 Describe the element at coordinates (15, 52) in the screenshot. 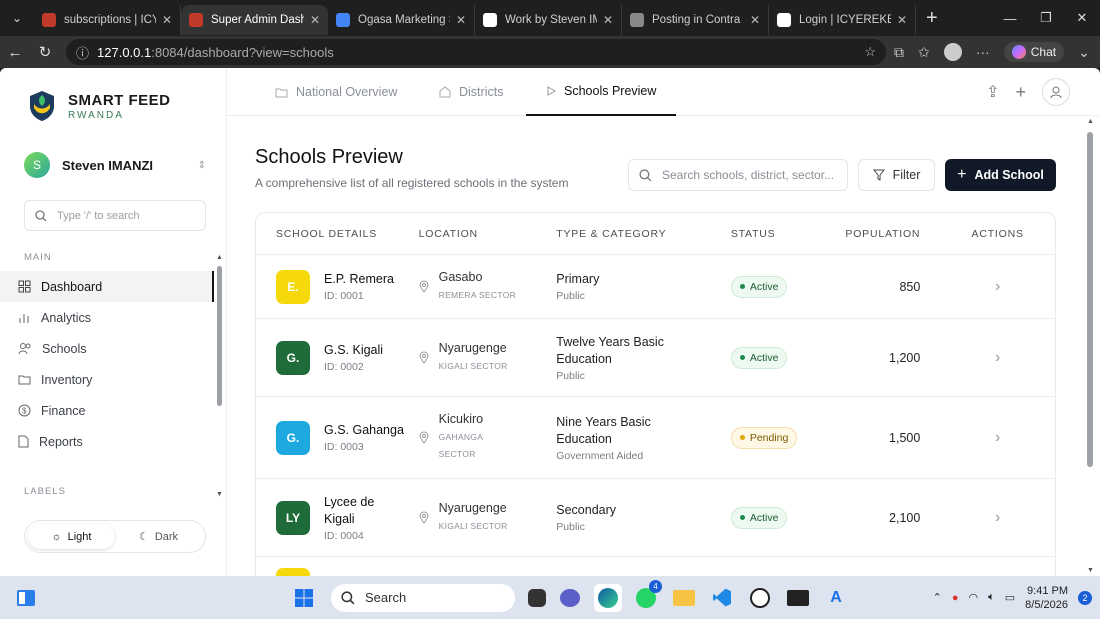

I see `back-icon: ←` at that location.